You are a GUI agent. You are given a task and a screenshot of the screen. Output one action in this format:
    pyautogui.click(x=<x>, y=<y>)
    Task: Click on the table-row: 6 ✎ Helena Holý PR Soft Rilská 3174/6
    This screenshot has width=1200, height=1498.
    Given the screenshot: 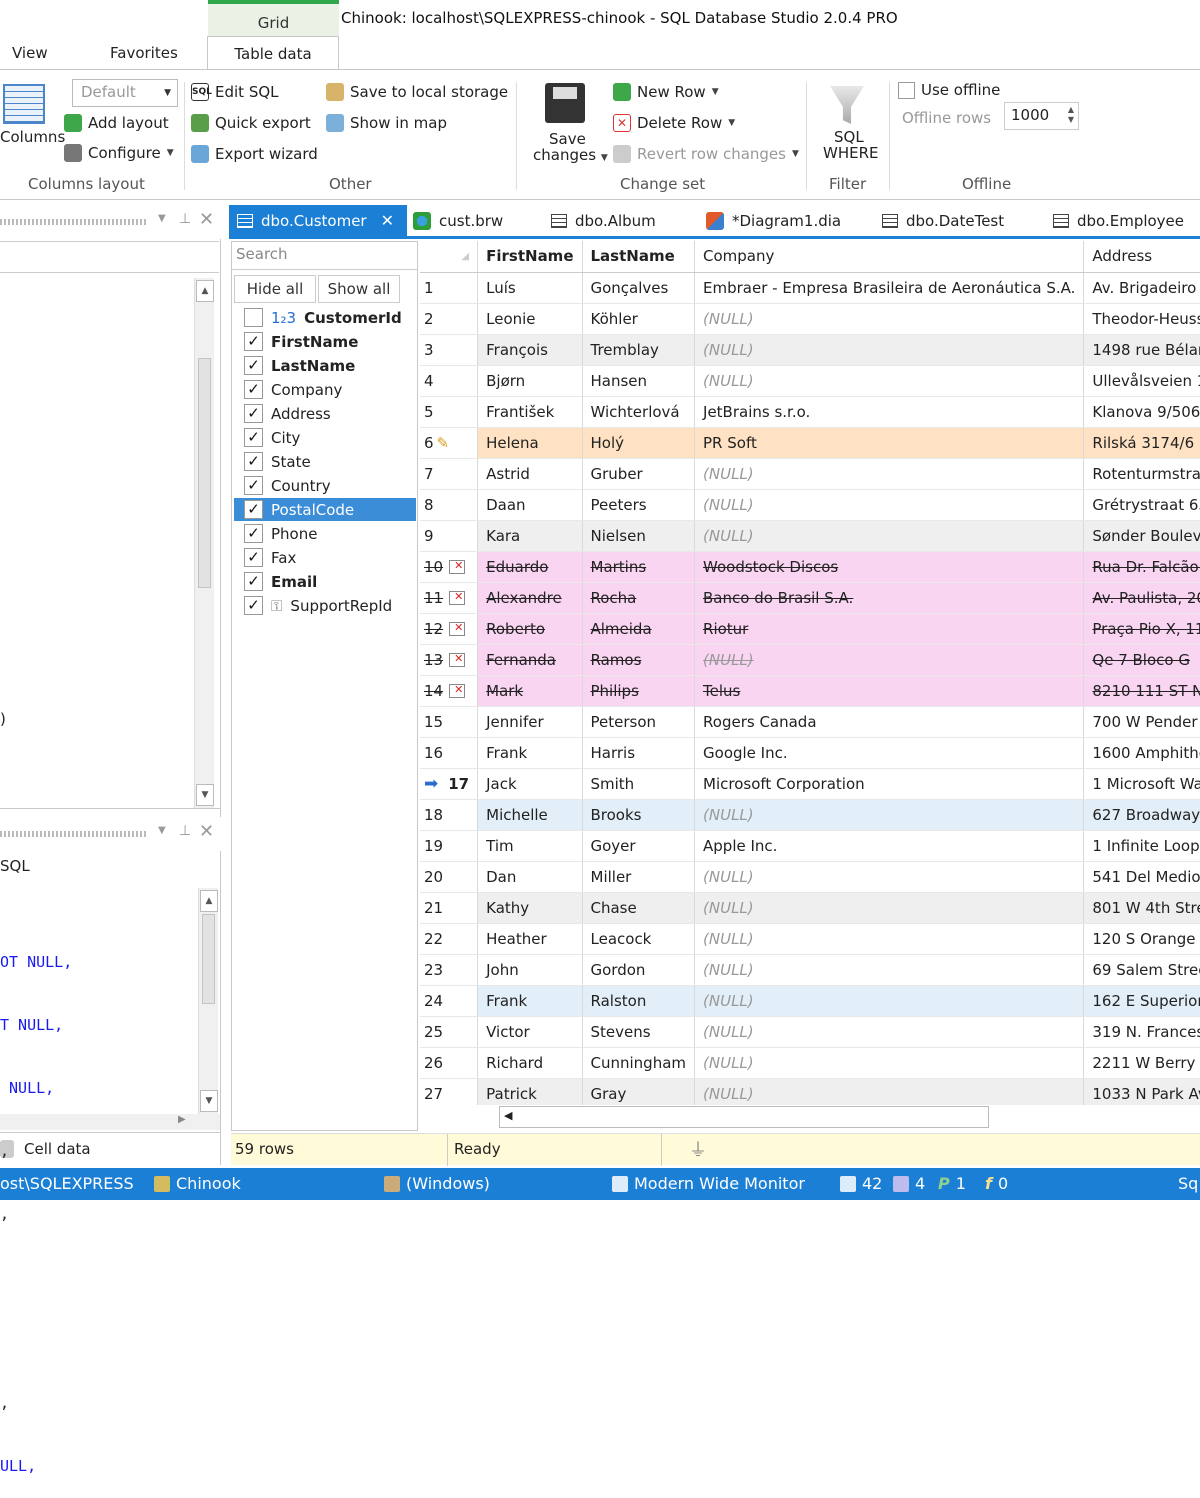 What is the action you would take?
    pyautogui.click(x=810, y=443)
    